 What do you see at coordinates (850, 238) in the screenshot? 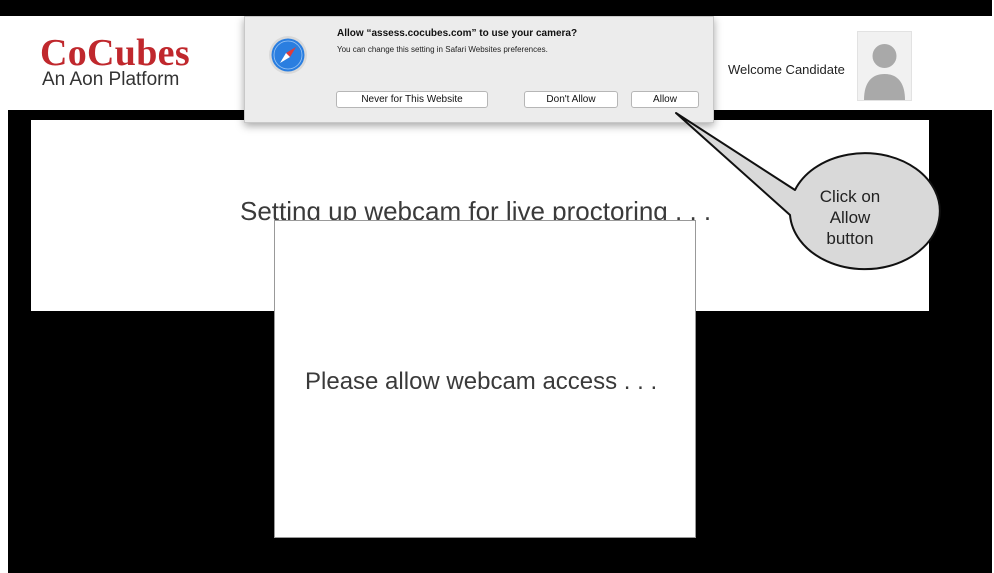
I see `callout-line-3: button` at bounding box center [850, 238].